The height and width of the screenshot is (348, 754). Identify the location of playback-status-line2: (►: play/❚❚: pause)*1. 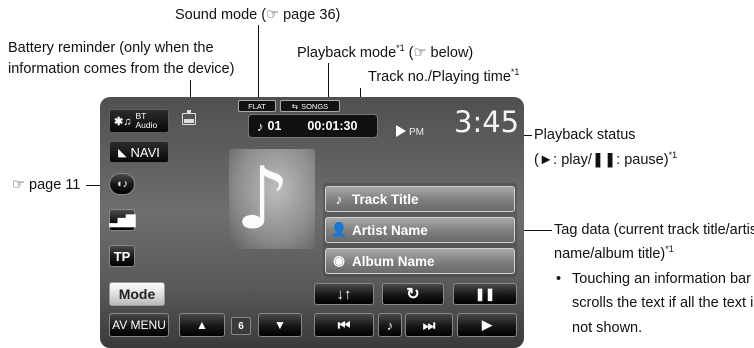
(605, 160).